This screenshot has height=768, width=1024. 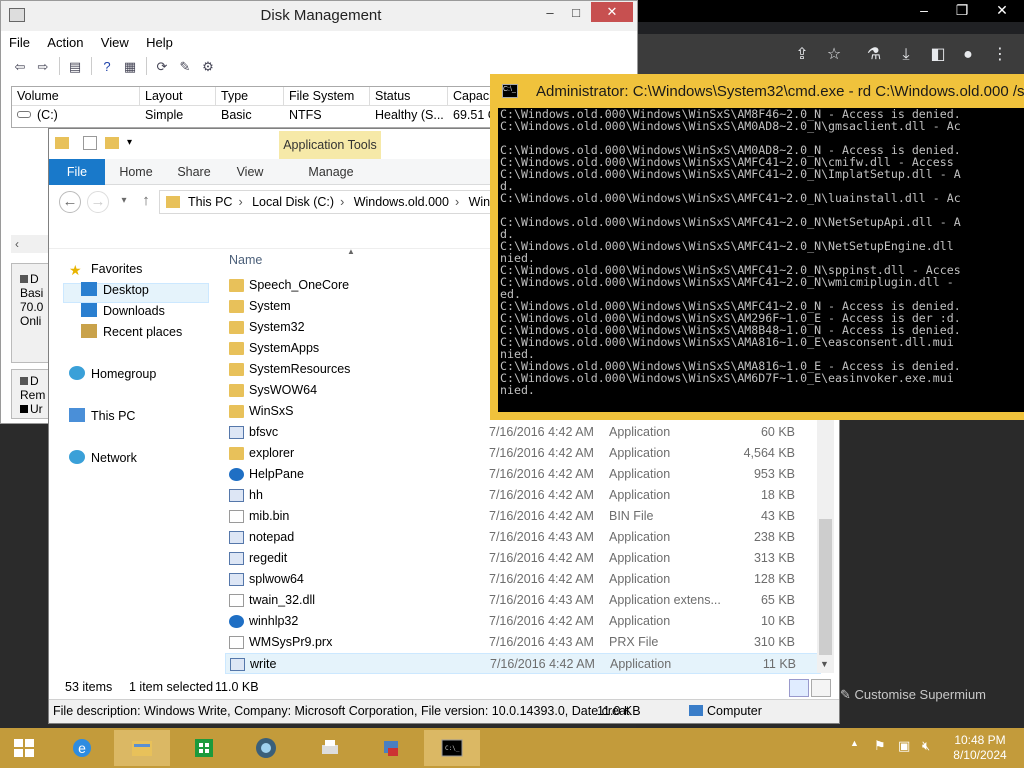 I want to click on nav-recent-places: Recent places, so click(x=131, y=332).